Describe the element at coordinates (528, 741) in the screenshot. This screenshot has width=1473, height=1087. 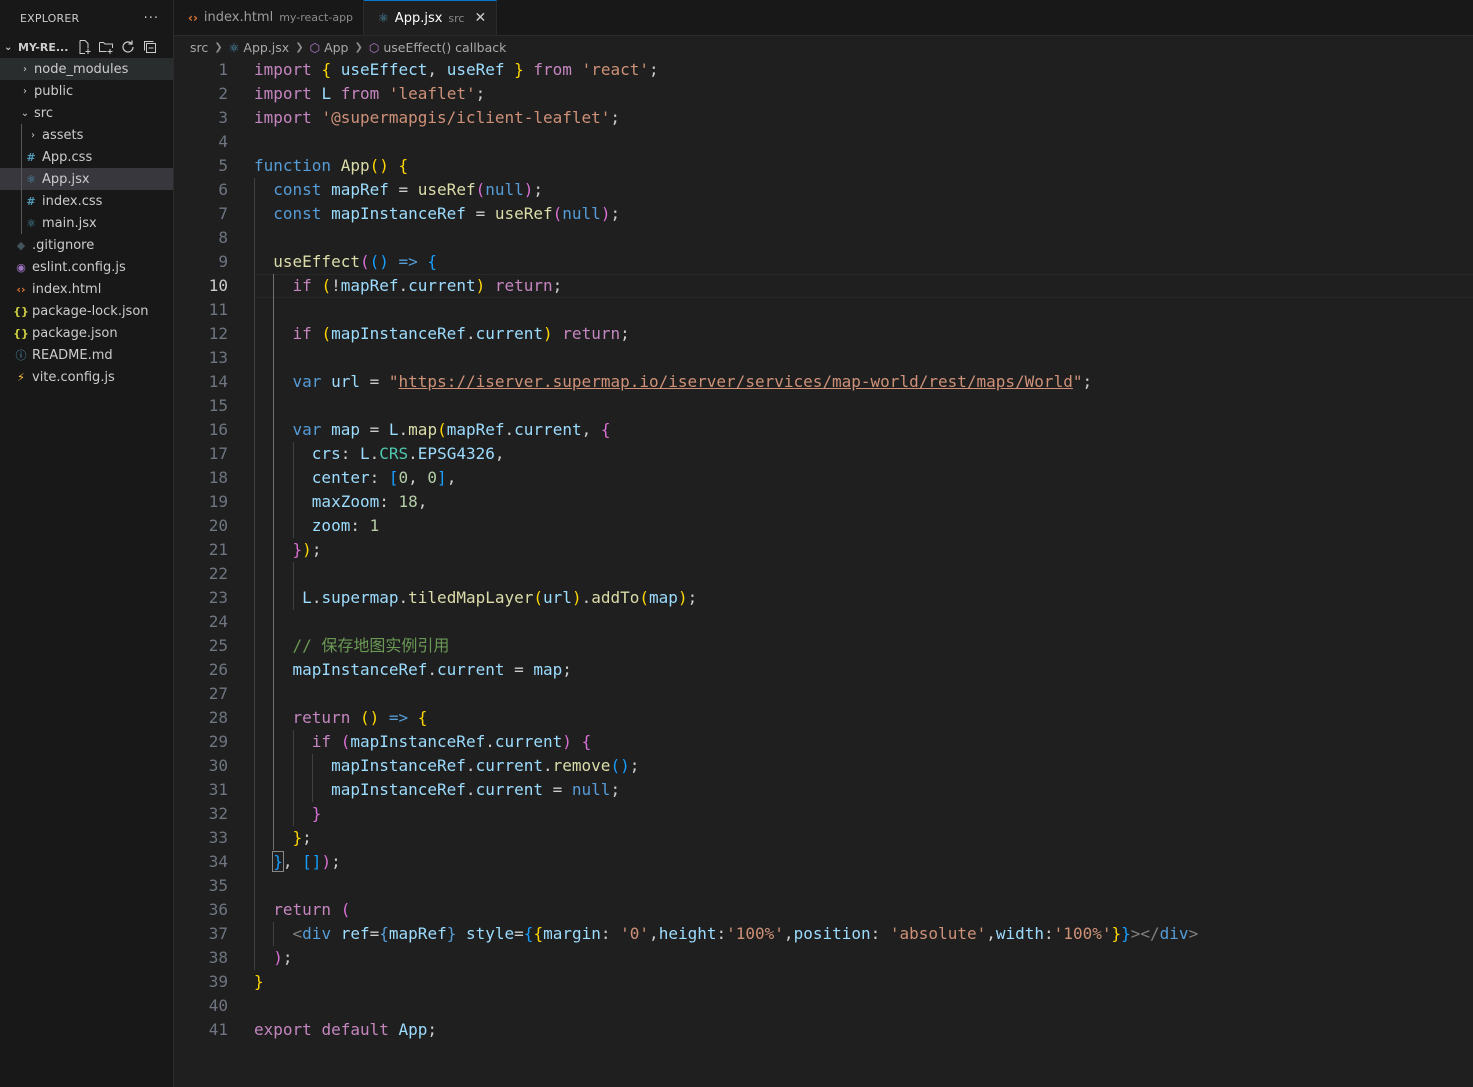
I see `code-token: current` at that location.